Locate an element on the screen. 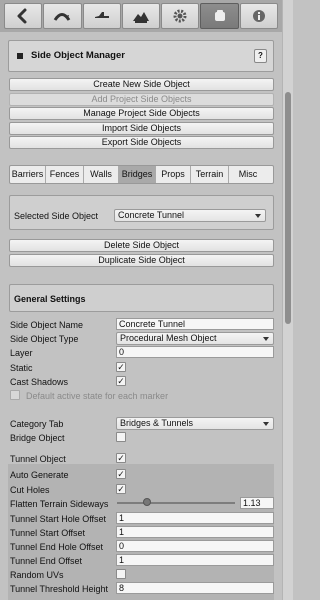 This screenshot has height=600, width=320. side-object-name-label: Side Object Name is located at coordinates (47, 325).